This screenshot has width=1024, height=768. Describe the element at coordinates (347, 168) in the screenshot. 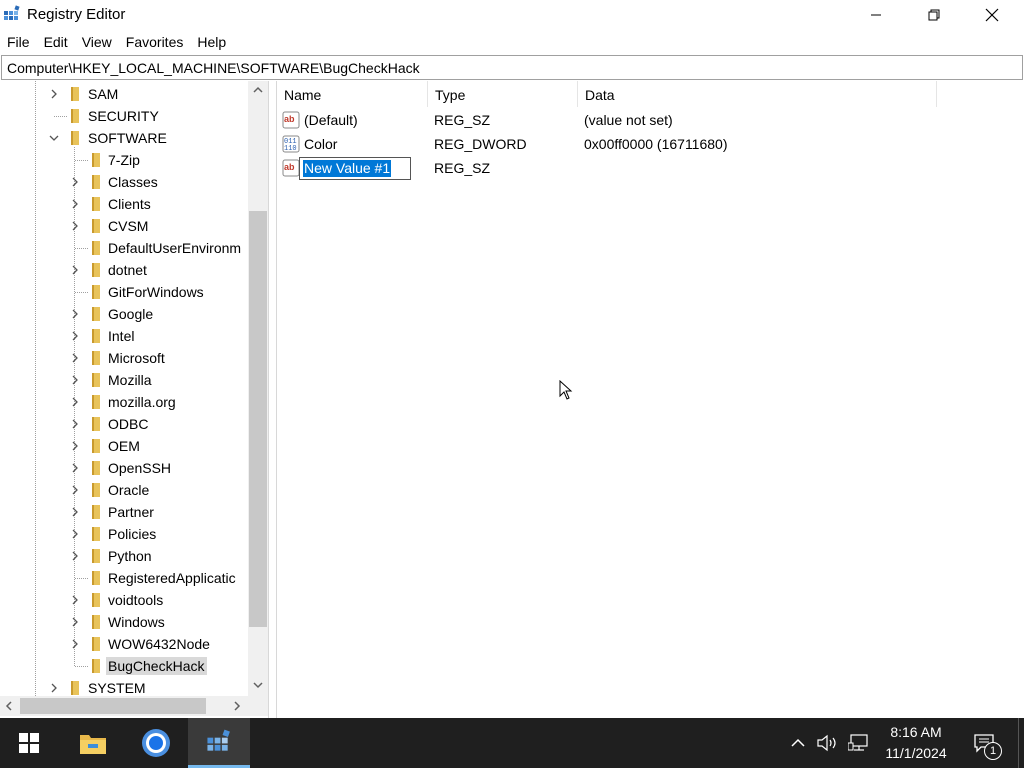

I see `rename-value-input: New Value #1` at that location.